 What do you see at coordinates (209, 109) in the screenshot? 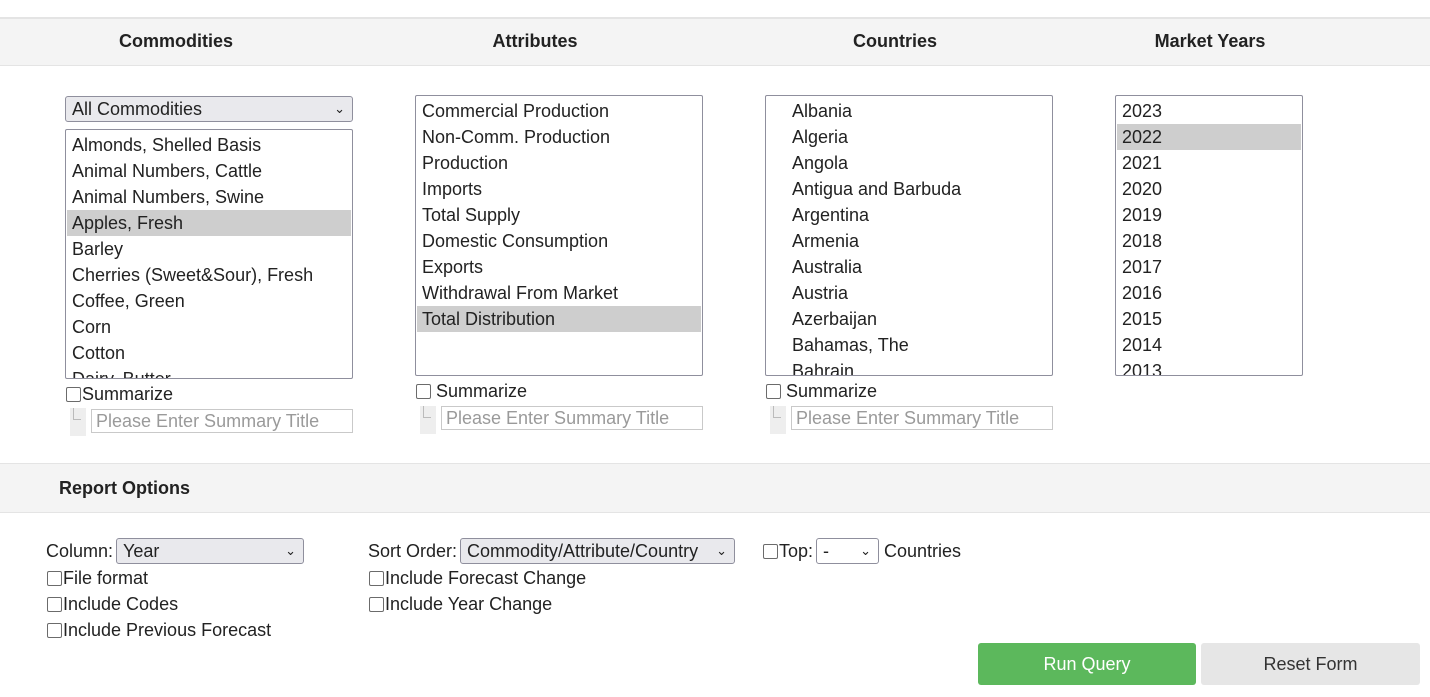
I see `commodity-group-select: All Commodities ⌄` at bounding box center [209, 109].